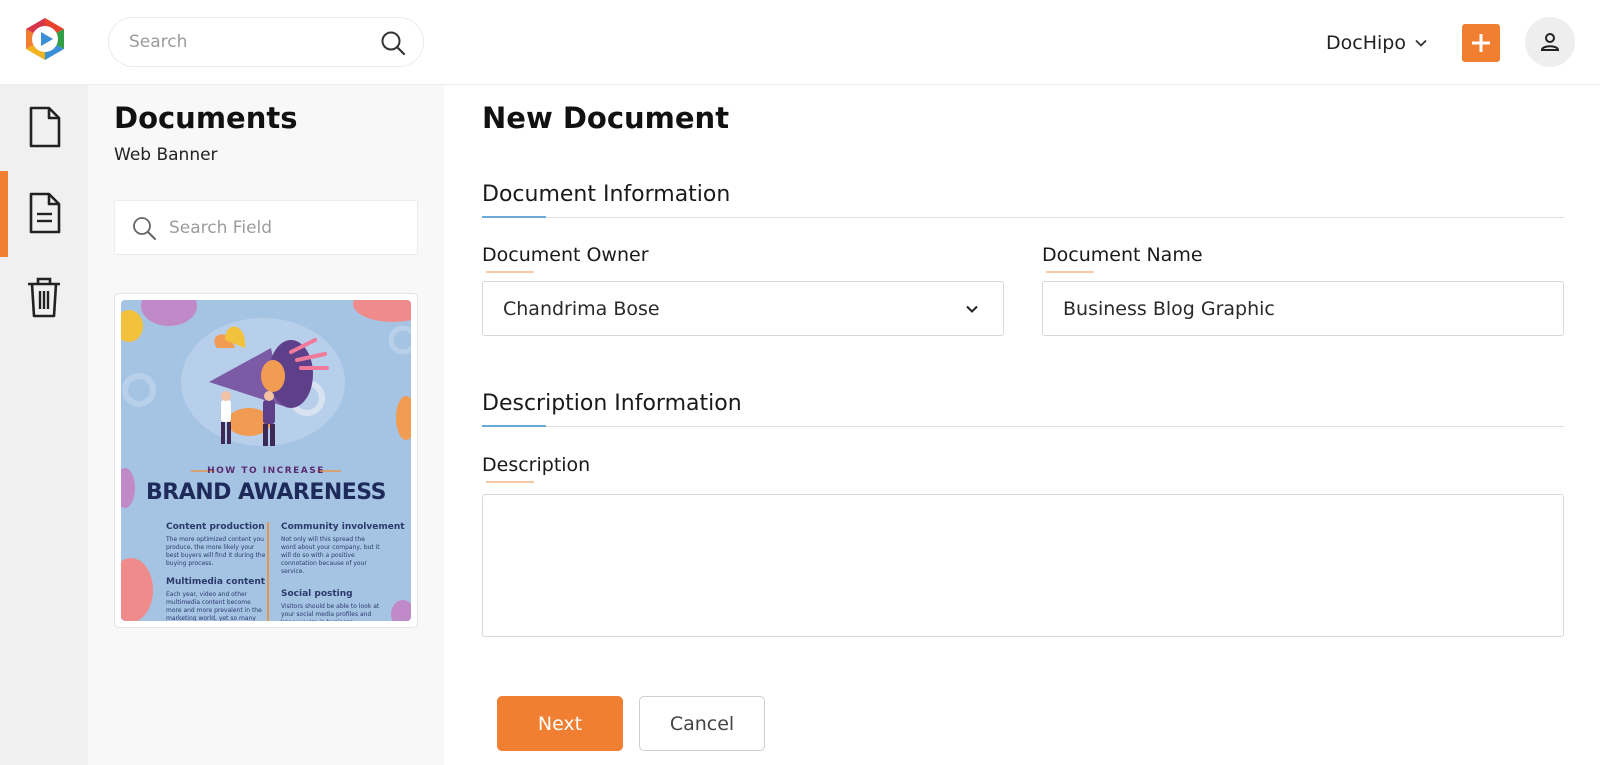 This screenshot has height=765, width=1600. Describe the element at coordinates (606, 194) in the screenshot. I see `section-title-document-information: Document Information` at that location.